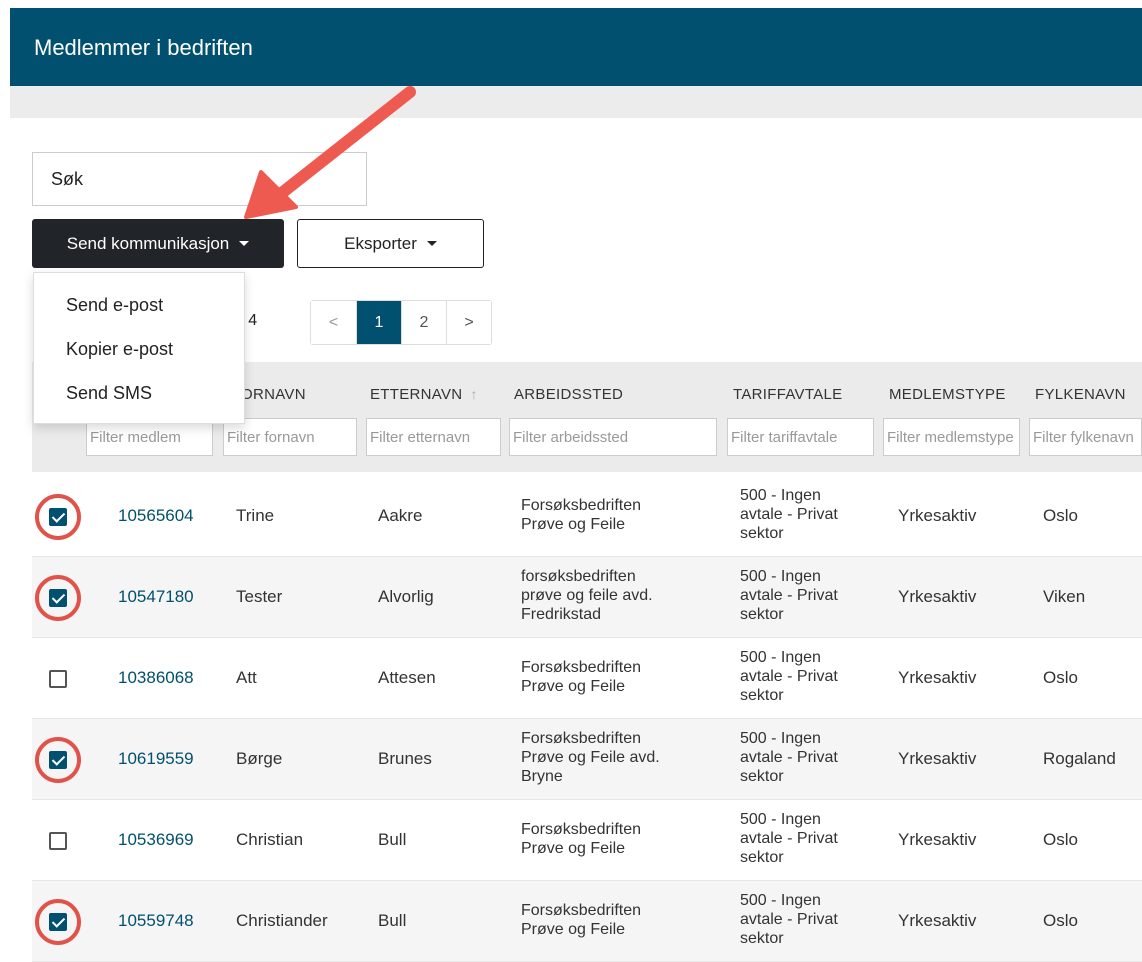 The height and width of the screenshot is (962, 1142). I want to click on filter-arbeidssted-input: Filter arbeidssted, so click(613, 437).